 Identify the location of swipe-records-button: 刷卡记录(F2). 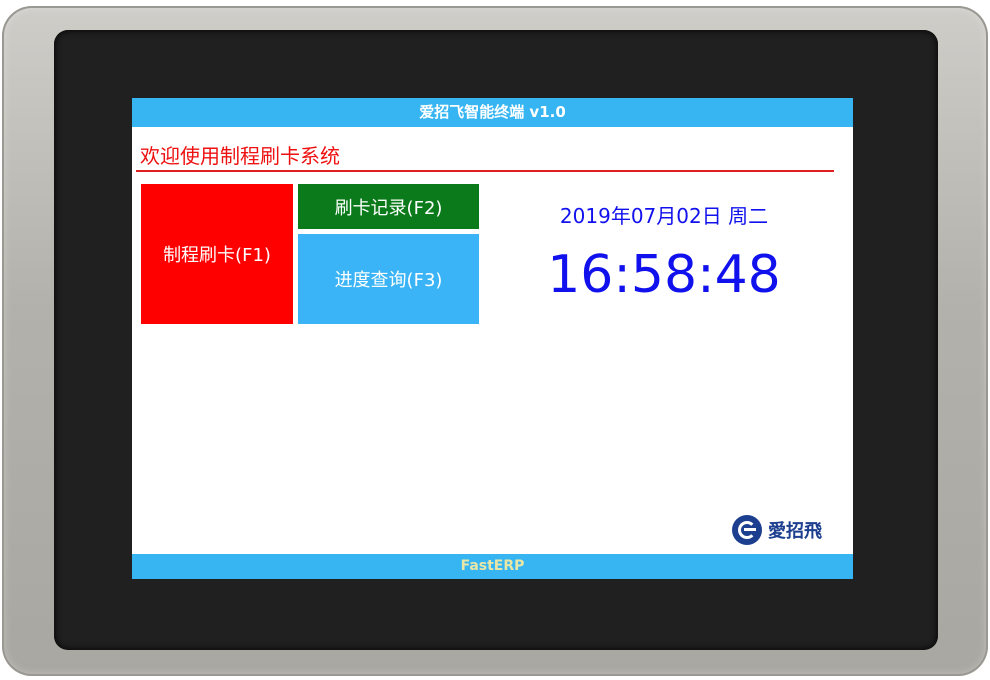
(388, 206).